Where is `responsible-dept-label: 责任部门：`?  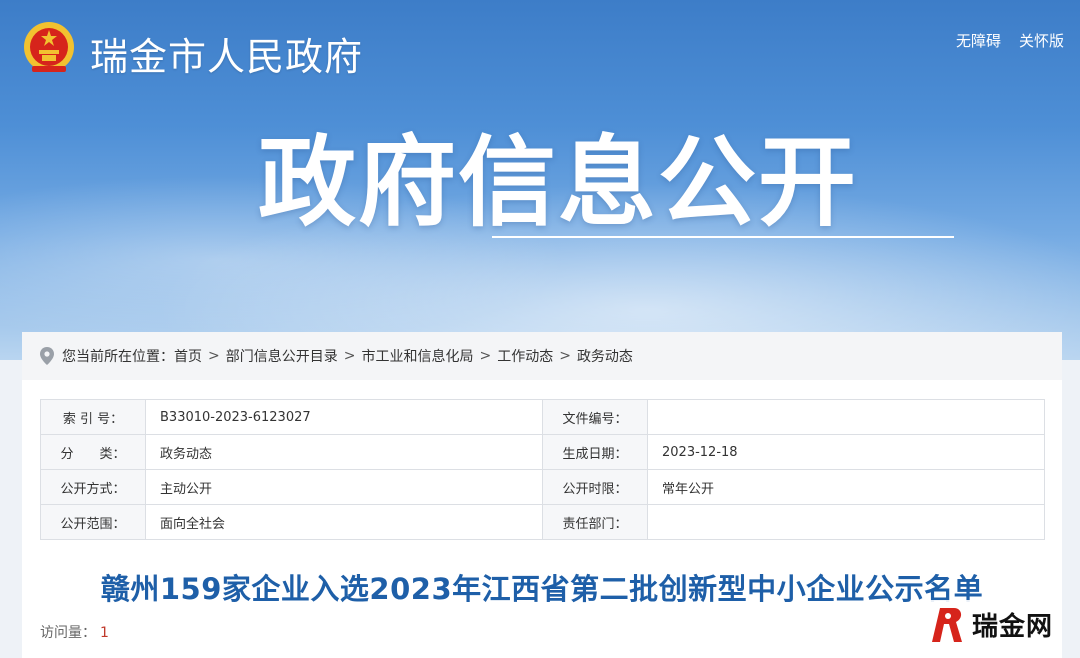 responsible-dept-label: 责任部门： is located at coordinates (595, 522).